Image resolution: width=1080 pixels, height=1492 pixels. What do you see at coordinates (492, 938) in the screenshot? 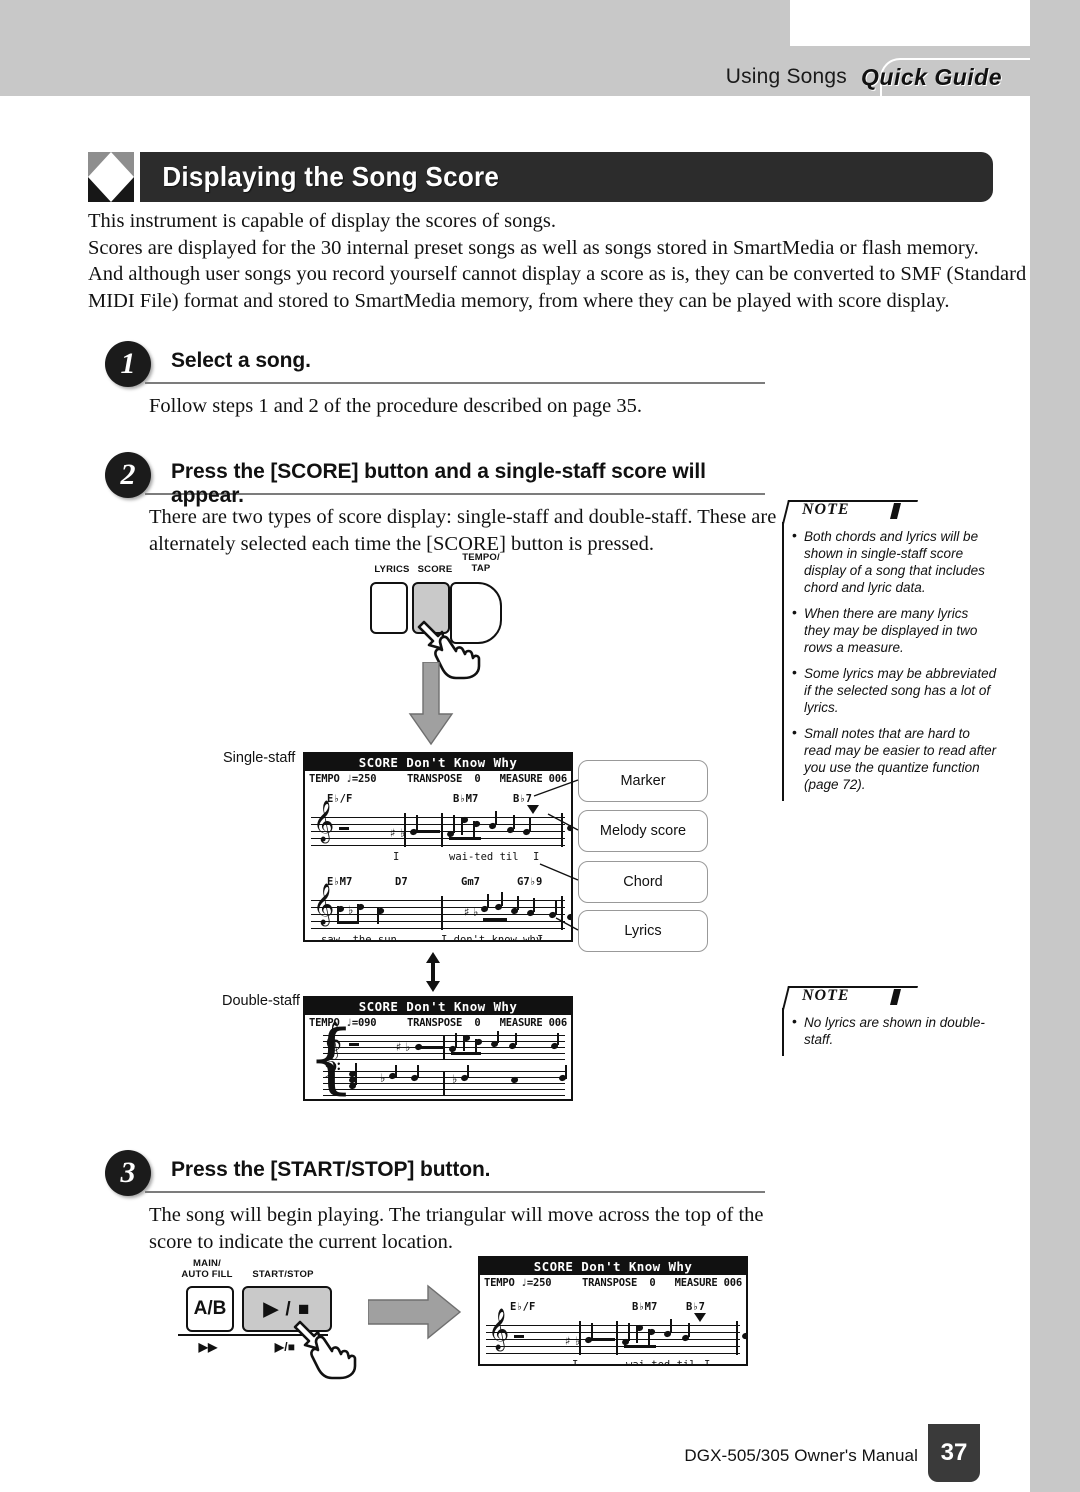
I see `lyric: I don't know why` at bounding box center [492, 938].